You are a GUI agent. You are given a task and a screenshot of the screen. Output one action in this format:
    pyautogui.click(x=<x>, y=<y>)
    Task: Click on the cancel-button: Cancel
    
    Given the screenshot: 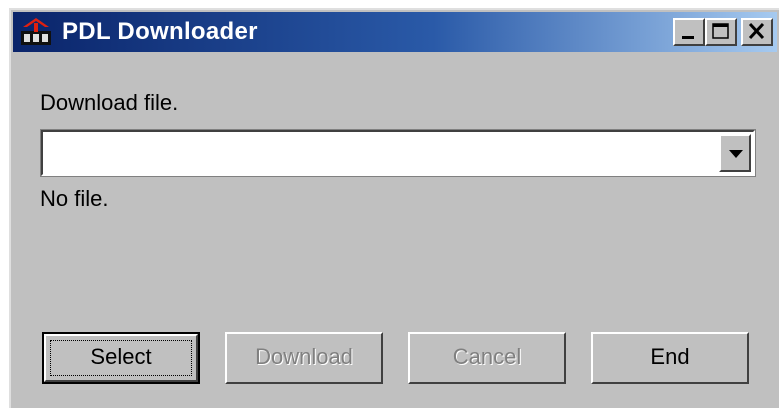 What is the action you would take?
    pyautogui.click(x=487, y=358)
    